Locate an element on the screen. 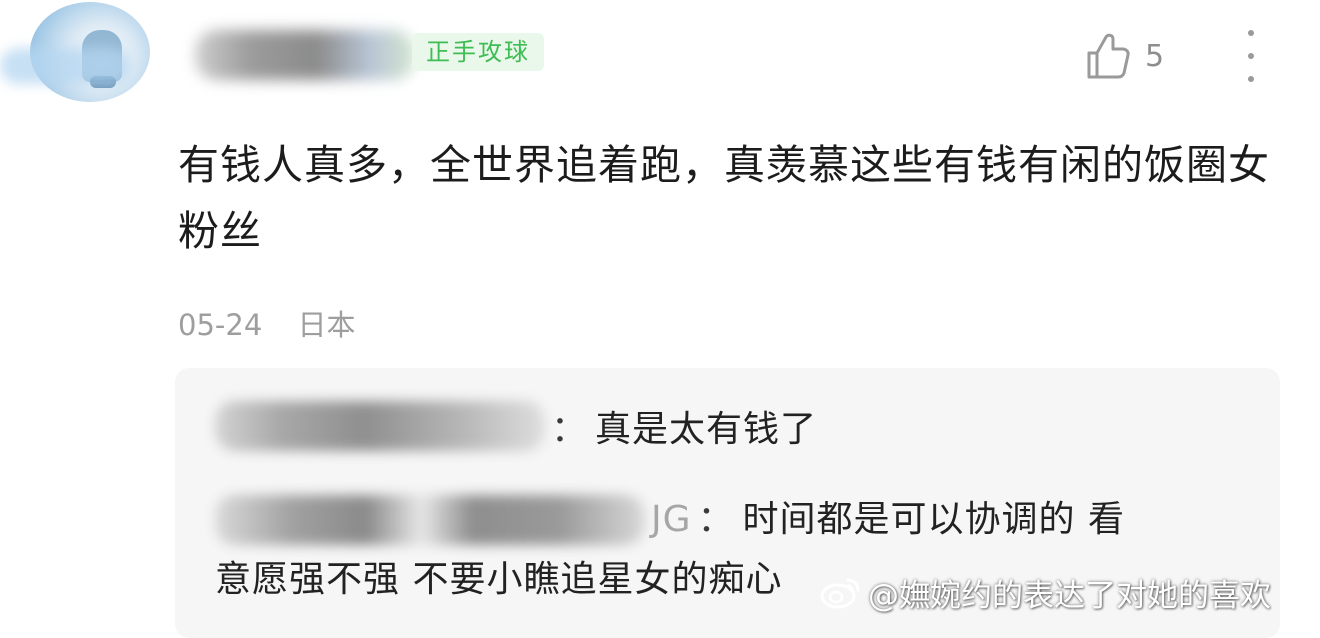  username-redacted is located at coordinates (305, 55).